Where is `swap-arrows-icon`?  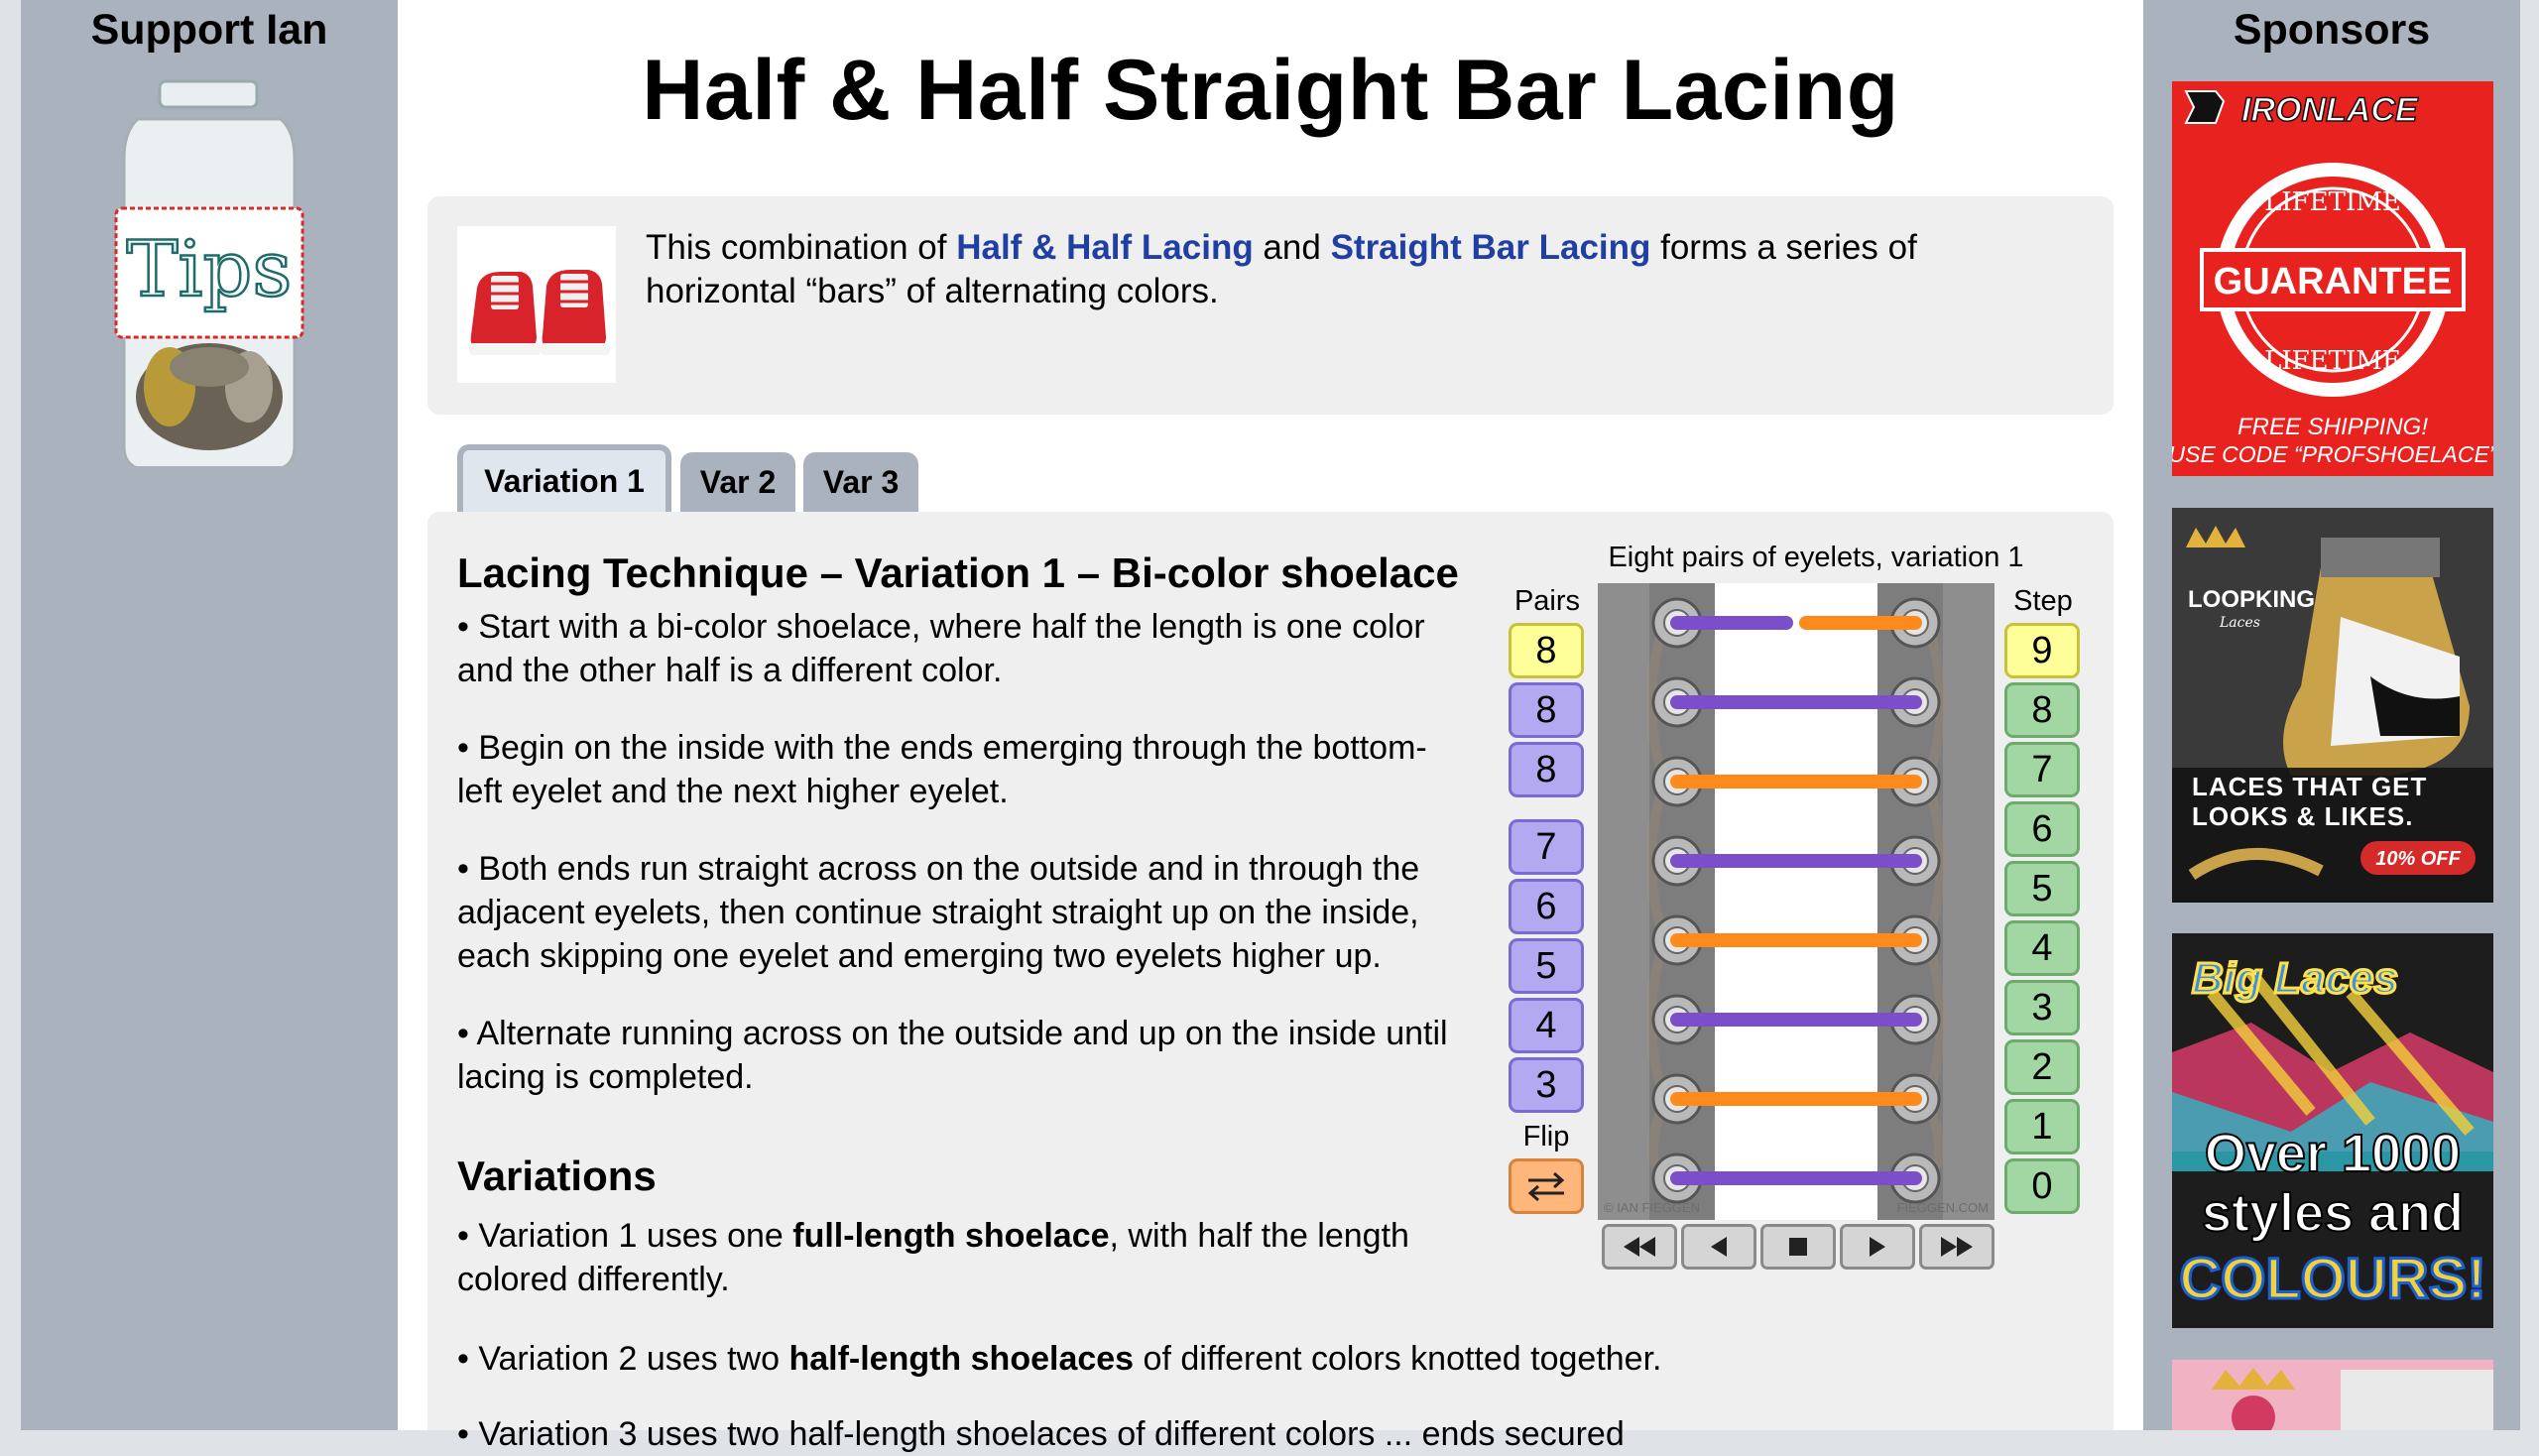 swap-arrows-icon is located at coordinates (1546, 1186).